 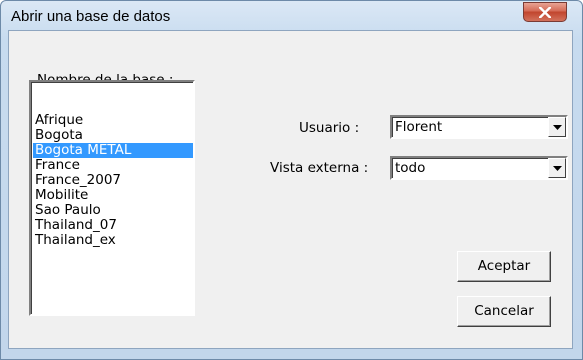 I want to click on accept-button: Aceptar, so click(x=504, y=266).